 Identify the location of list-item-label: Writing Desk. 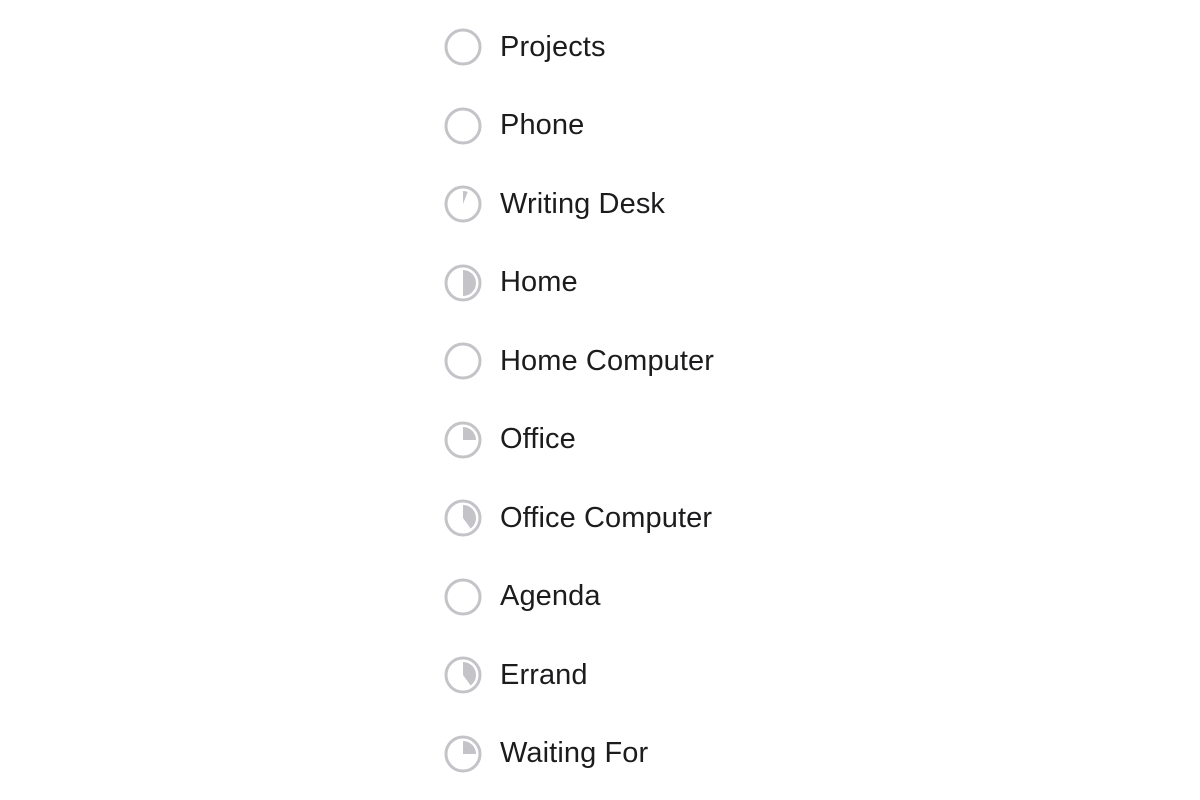
(583, 203).